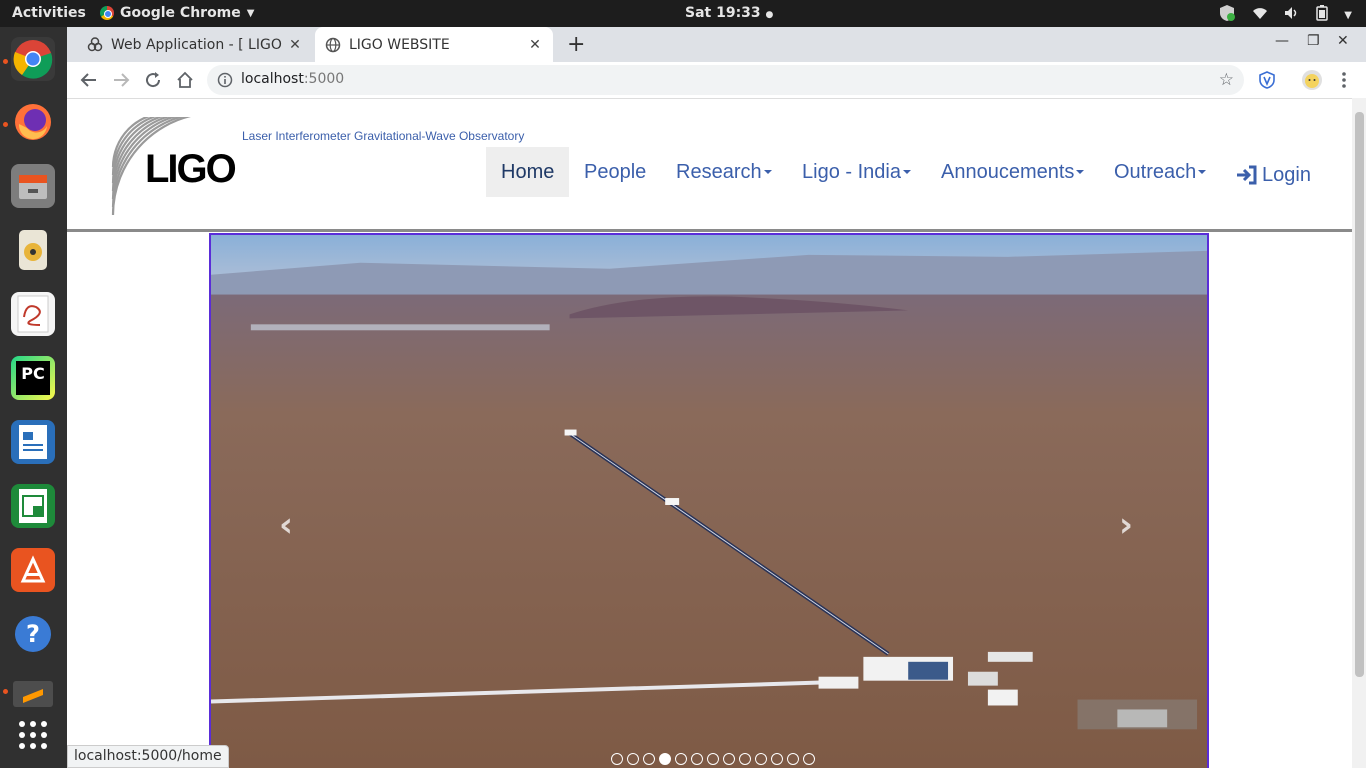 The height and width of the screenshot is (768, 1366). Describe the element at coordinates (250, 13) in the screenshot. I see `chevron-down-icon: ▼` at that location.